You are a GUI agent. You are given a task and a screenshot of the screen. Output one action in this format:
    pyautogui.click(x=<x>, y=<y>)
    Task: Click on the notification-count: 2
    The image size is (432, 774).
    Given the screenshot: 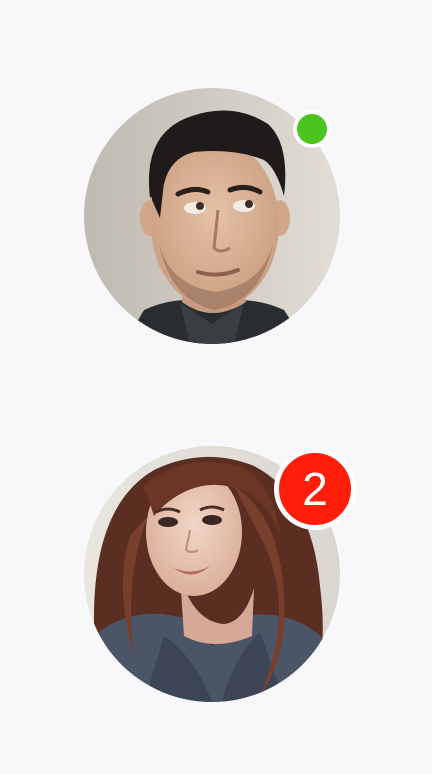 What is the action you would take?
    pyautogui.click(x=315, y=489)
    